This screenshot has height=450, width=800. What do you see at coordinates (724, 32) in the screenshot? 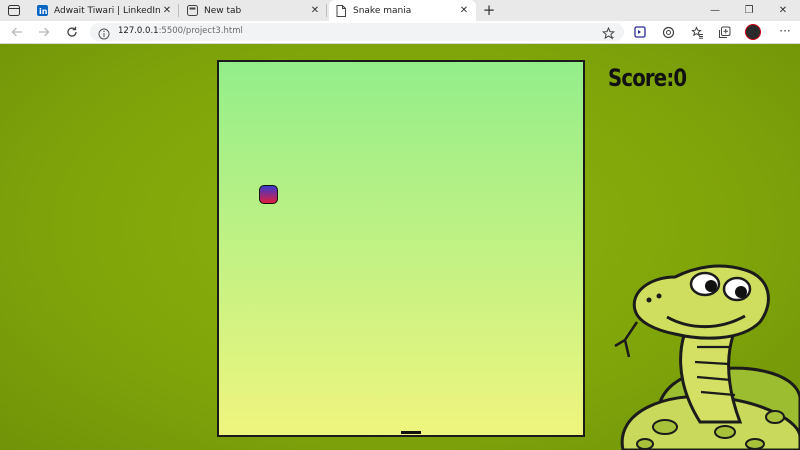
I see `collections-icon` at bounding box center [724, 32].